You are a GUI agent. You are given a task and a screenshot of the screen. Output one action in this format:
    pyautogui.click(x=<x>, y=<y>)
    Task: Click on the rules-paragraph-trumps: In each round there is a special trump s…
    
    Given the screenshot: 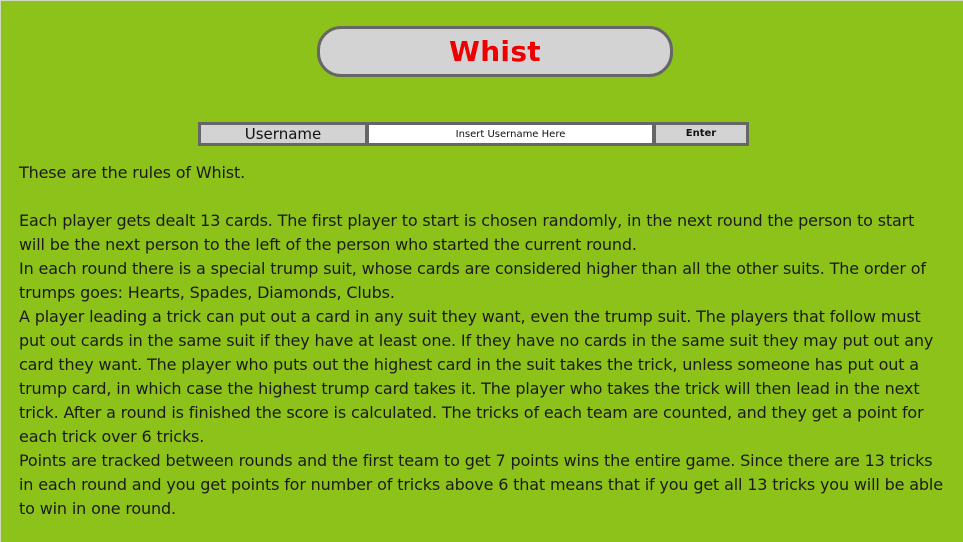 What is the action you would take?
    pyautogui.click(x=472, y=280)
    